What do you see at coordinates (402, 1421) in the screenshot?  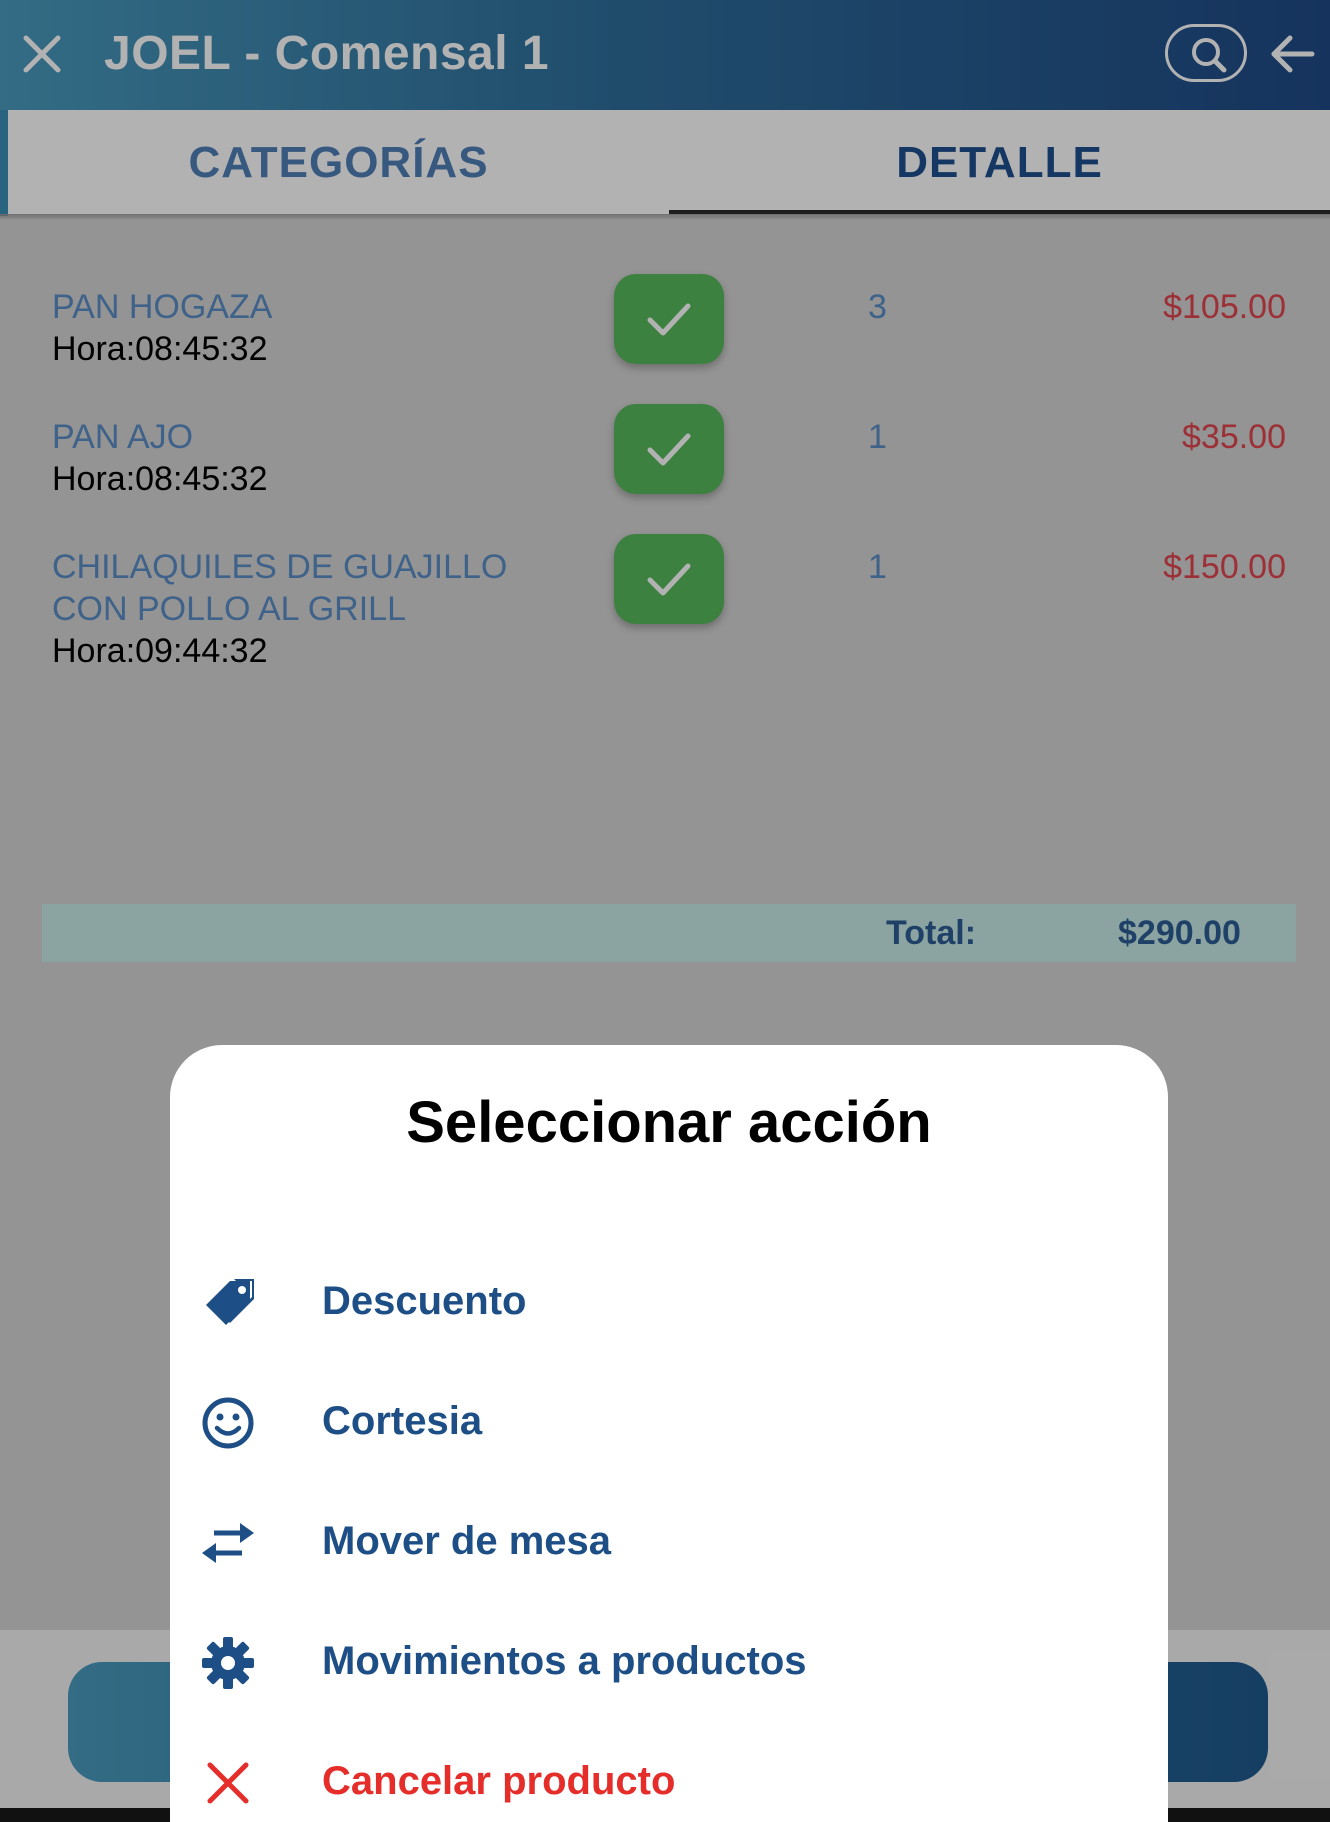 I see `option-label: Cortesia` at bounding box center [402, 1421].